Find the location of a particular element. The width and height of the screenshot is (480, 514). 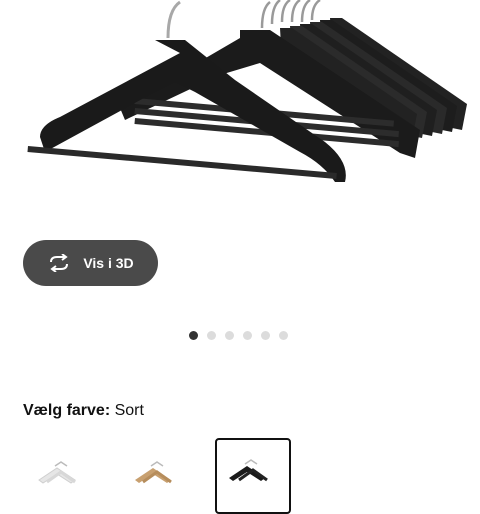

color-swatches is located at coordinates (157, 476).